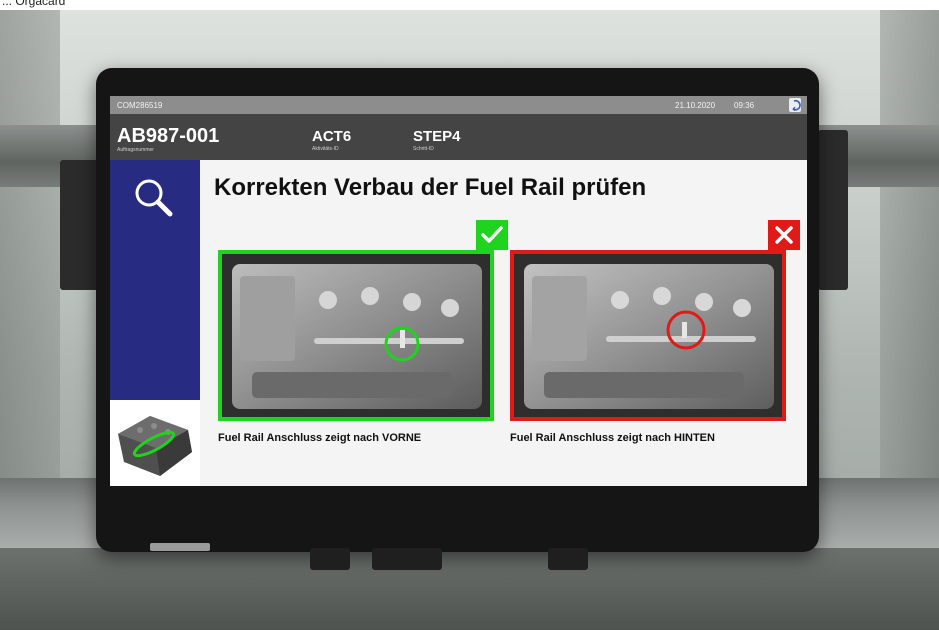  Describe the element at coordinates (80, 225) in the screenshot. I see `mount-bracket-left` at that location.